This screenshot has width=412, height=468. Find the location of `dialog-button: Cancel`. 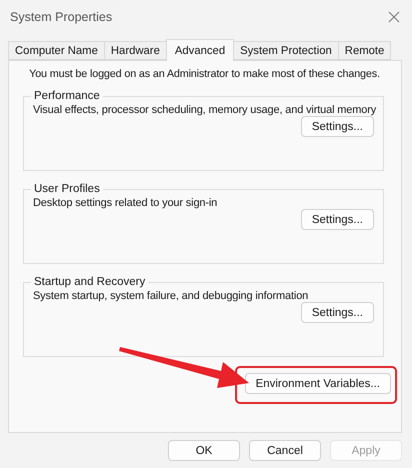

dialog-button: Cancel is located at coordinates (285, 450).